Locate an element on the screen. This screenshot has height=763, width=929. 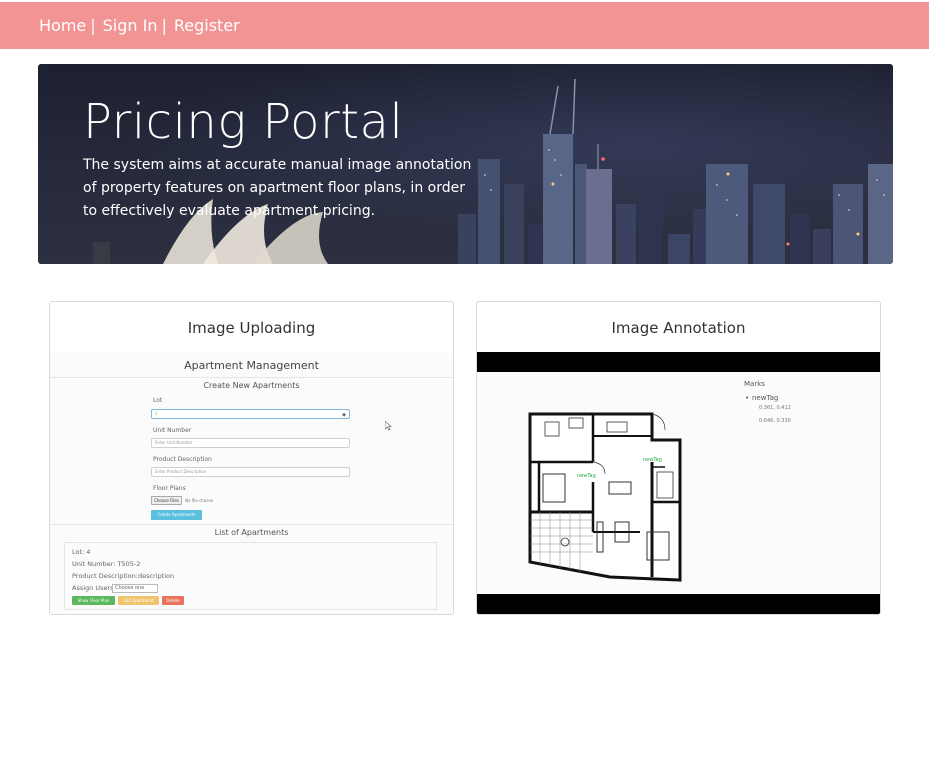
list-of-apartments-heading: List of Apartments is located at coordinates (251, 532).